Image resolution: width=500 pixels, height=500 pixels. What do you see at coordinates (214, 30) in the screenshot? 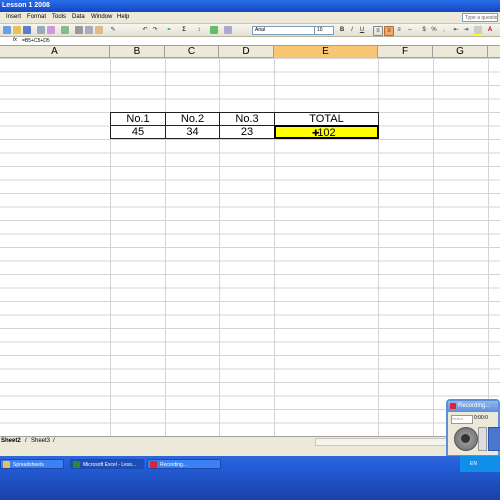
I see `chart-wizard-icon` at bounding box center [214, 30].